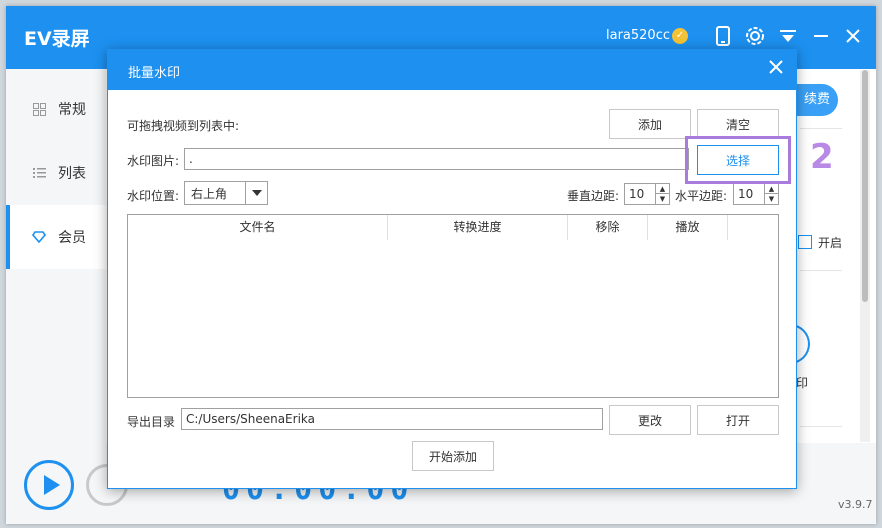 Image resolution: width=882 pixels, height=528 pixels. Describe the element at coordinates (822, 157) in the screenshot. I see `annotation-step-number: 2` at that location.